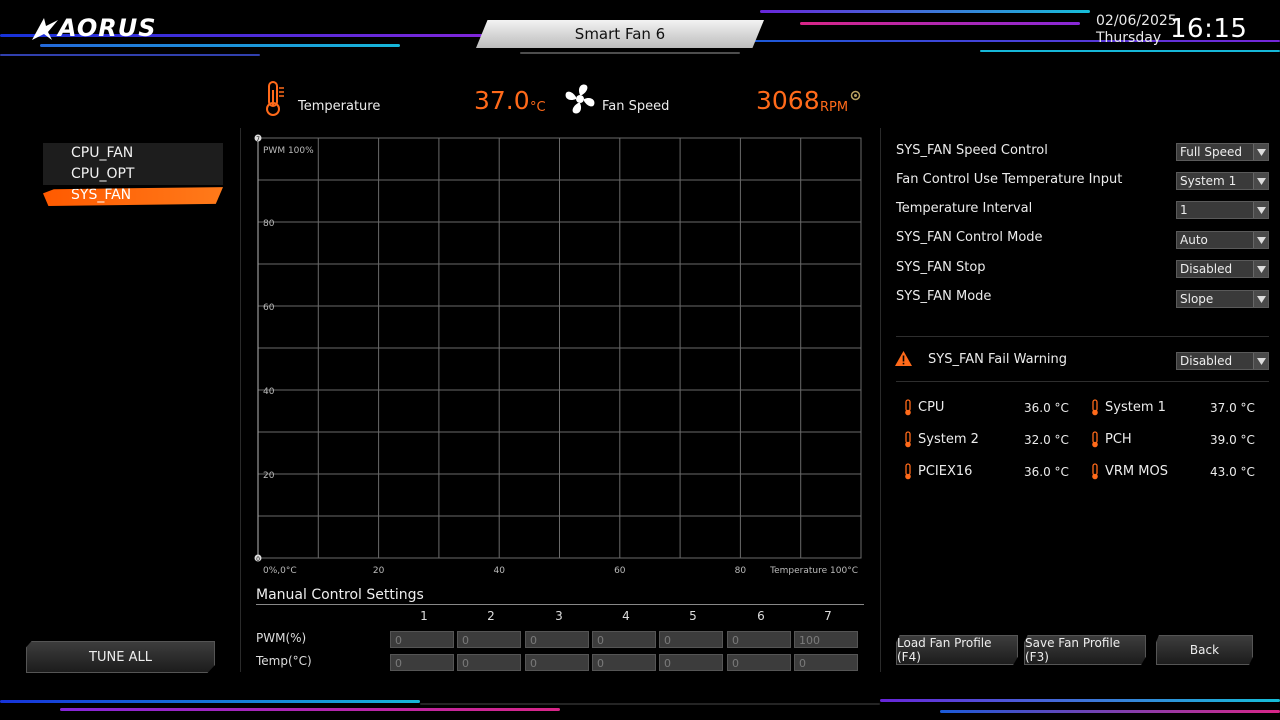 The image size is (1280, 720). Describe the element at coordinates (691, 639) in the screenshot. I see `pwm-input-5: 0` at that location.